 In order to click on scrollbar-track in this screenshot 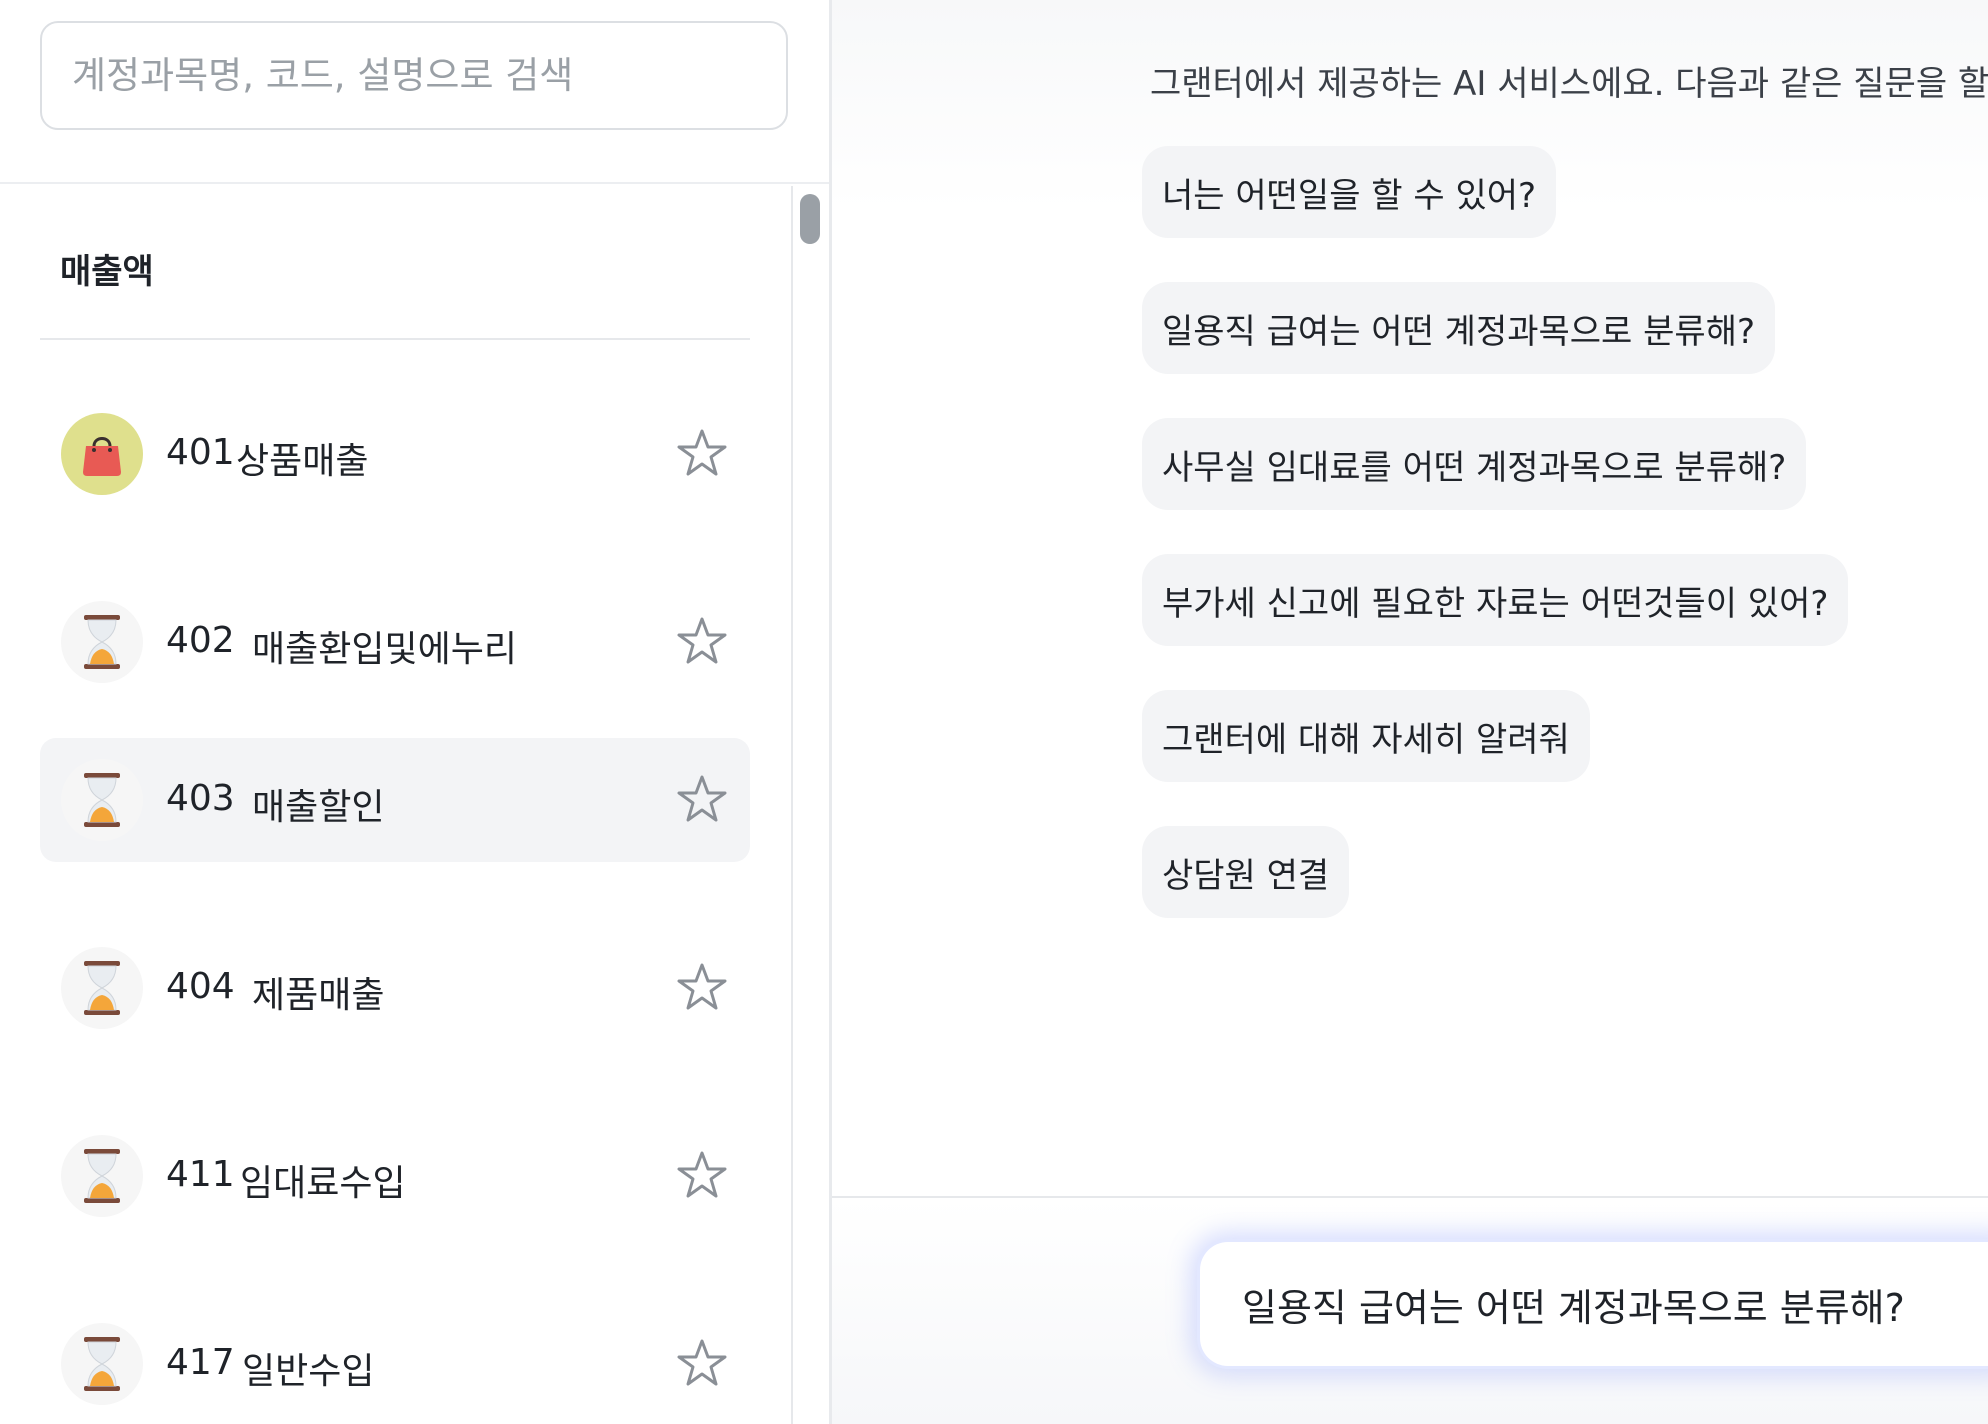, I will do `click(792, 805)`.